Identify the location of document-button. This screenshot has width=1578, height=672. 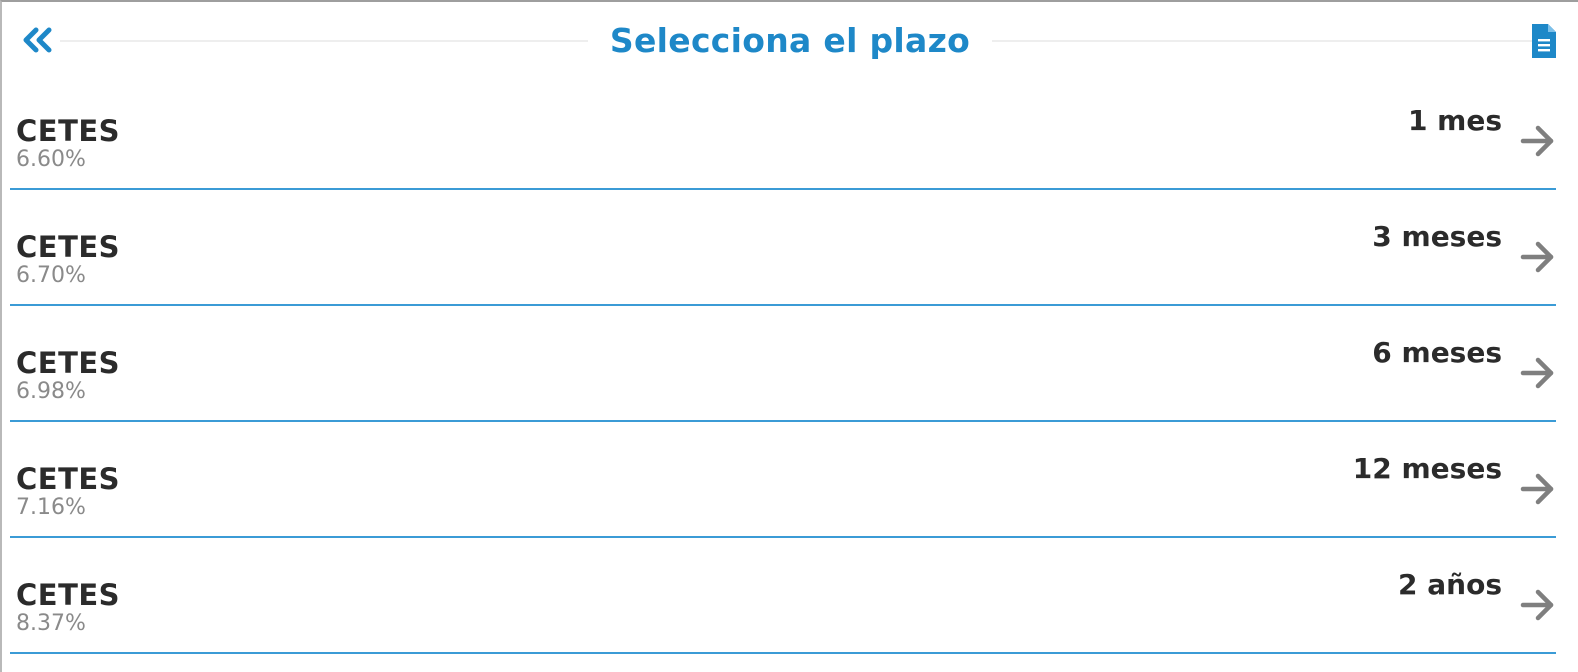
(1544, 41).